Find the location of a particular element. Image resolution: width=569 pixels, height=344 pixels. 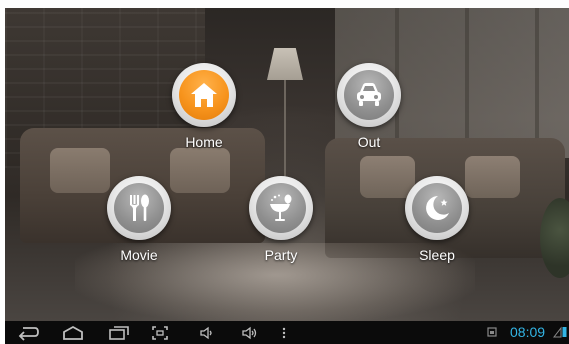

scene-sleep-circle is located at coordinates (437, 208).